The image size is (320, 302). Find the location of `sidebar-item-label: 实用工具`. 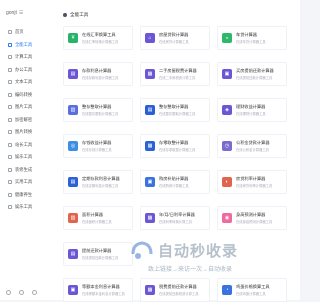

sidebar-item-label: 实用工具 is located at coordinates (24, 182).